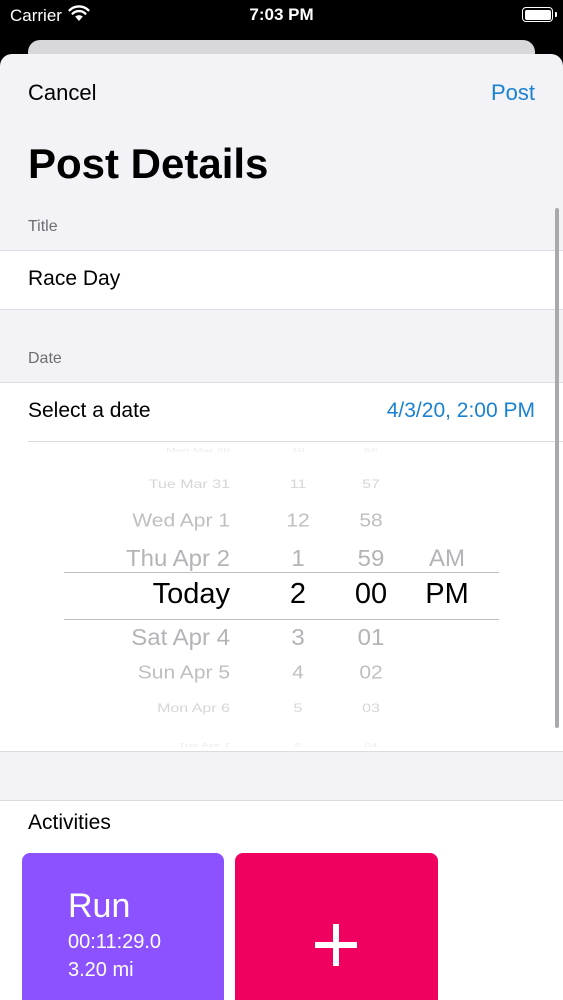 The width and height of the screenshot is (563, 1000). I want to click on picker-minute-option: 56, so click(371, 450).